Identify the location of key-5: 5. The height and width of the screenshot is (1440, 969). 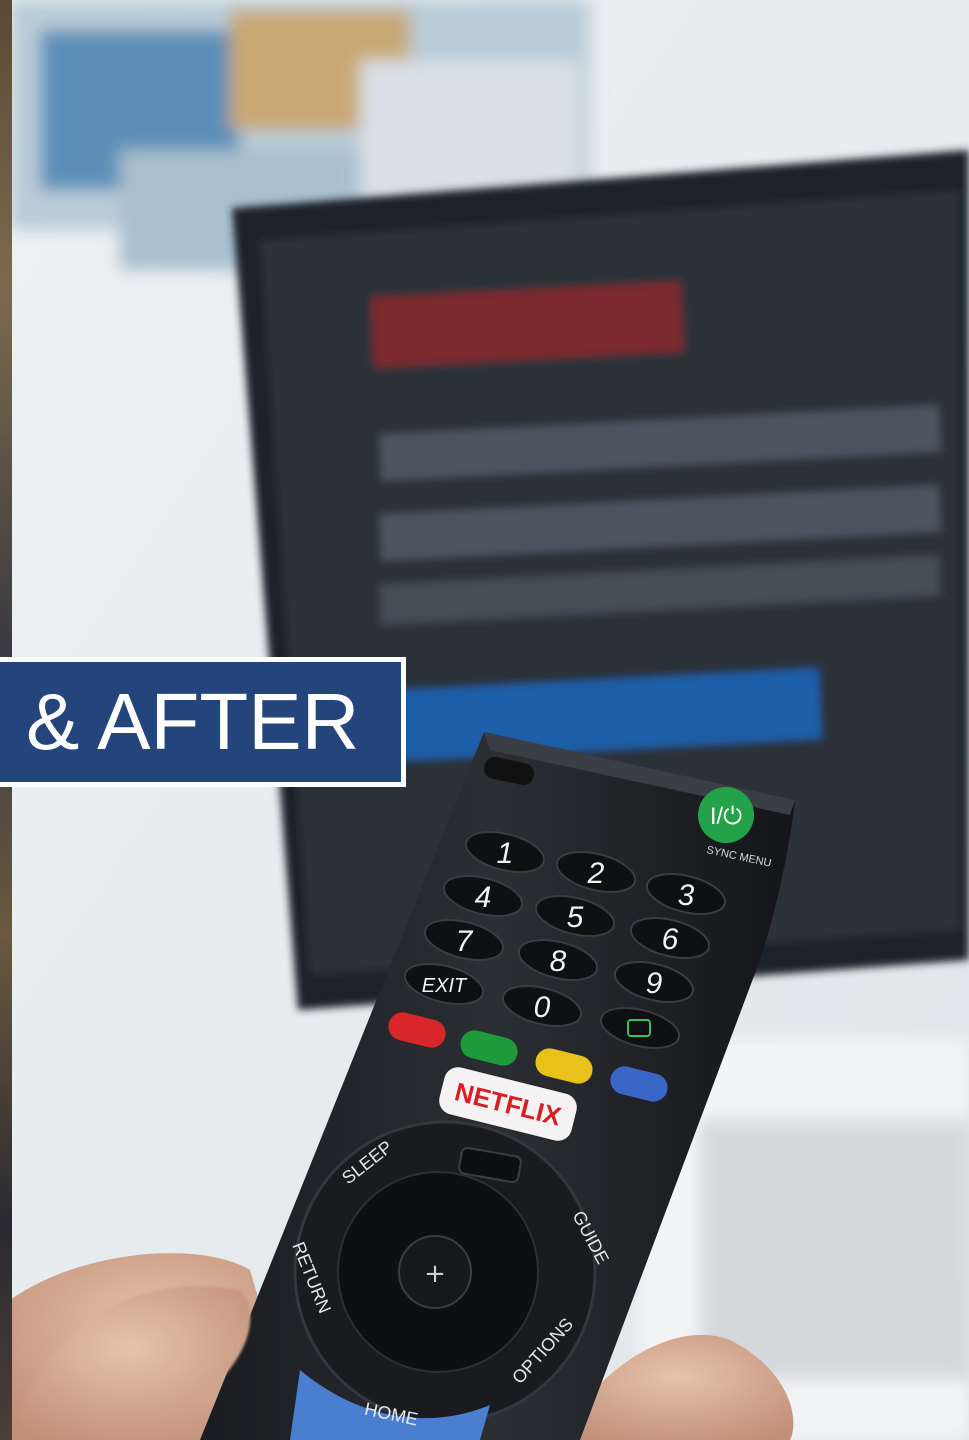
(575, 917).